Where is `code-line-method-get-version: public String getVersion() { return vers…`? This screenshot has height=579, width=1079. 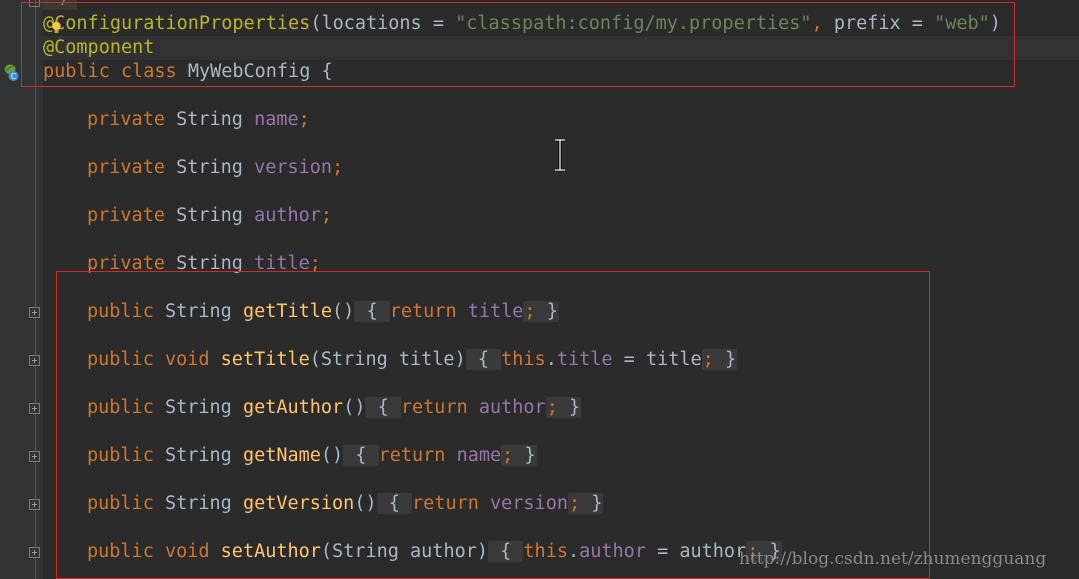 code-line-method-get-version: public String getVersion() { return vers… is located at coordinates (345, 504).